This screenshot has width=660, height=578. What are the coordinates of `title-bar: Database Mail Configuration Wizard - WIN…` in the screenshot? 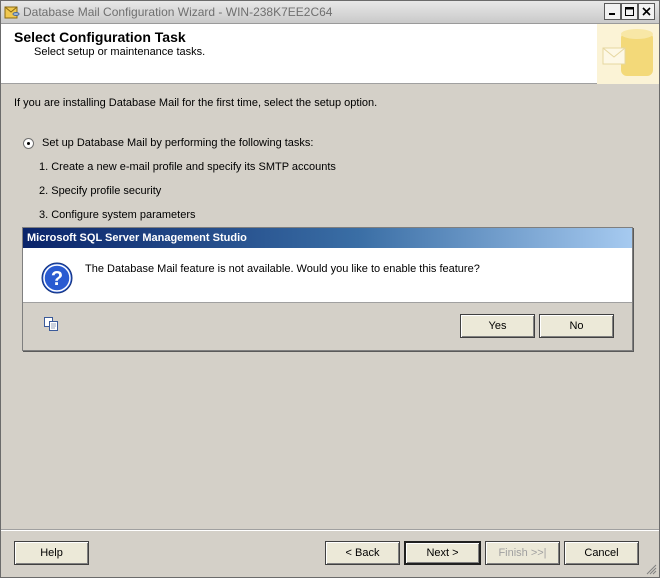 It's located at (330, 12).